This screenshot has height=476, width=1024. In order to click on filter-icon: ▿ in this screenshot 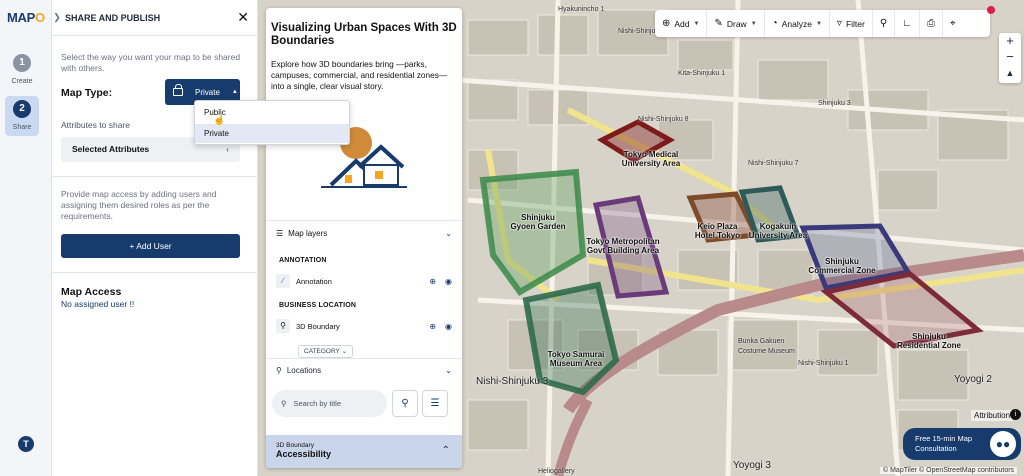, I will do `click(839, 23)`.